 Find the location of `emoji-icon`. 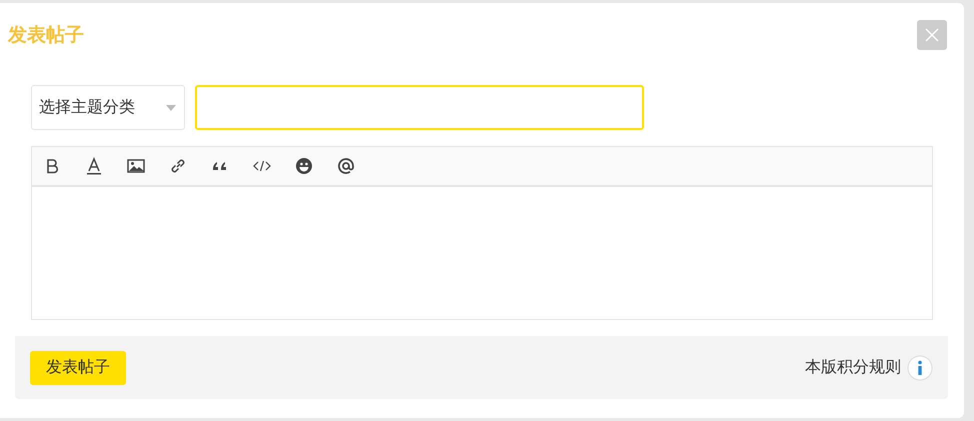

emoji-icon is located at coordinates (304, 166).